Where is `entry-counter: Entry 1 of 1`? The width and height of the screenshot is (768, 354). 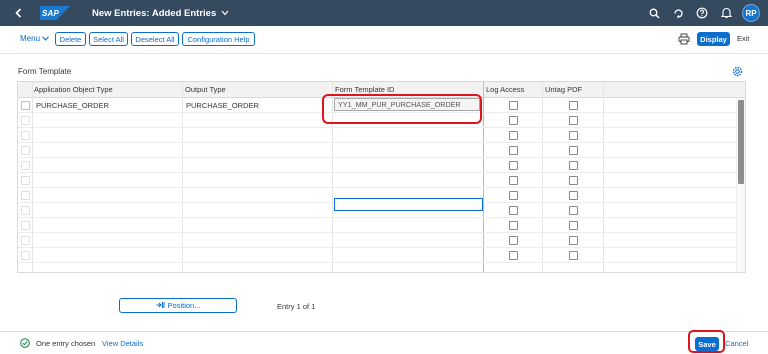 entry-counter: Entry 1 of 1 is located at coordinates (296, 306).